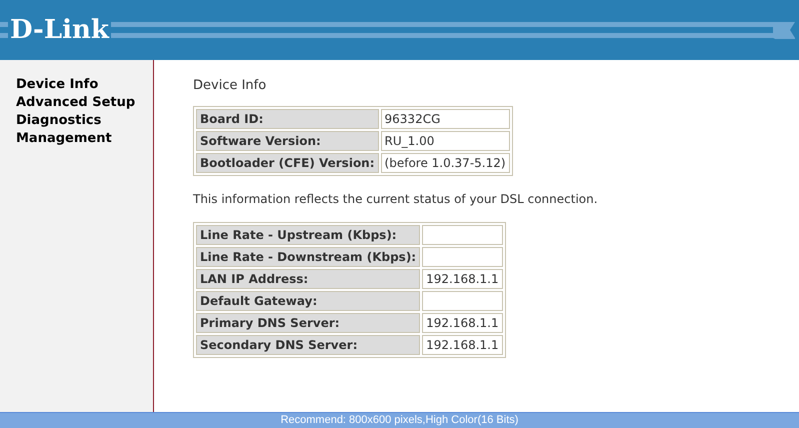 Image resolution: width=799 pixels, height=428 pixels. What do you see at coordinates (57, 85) in the screenshot?
I see `nav-link: Device Info` at bounding box center [57, 85].